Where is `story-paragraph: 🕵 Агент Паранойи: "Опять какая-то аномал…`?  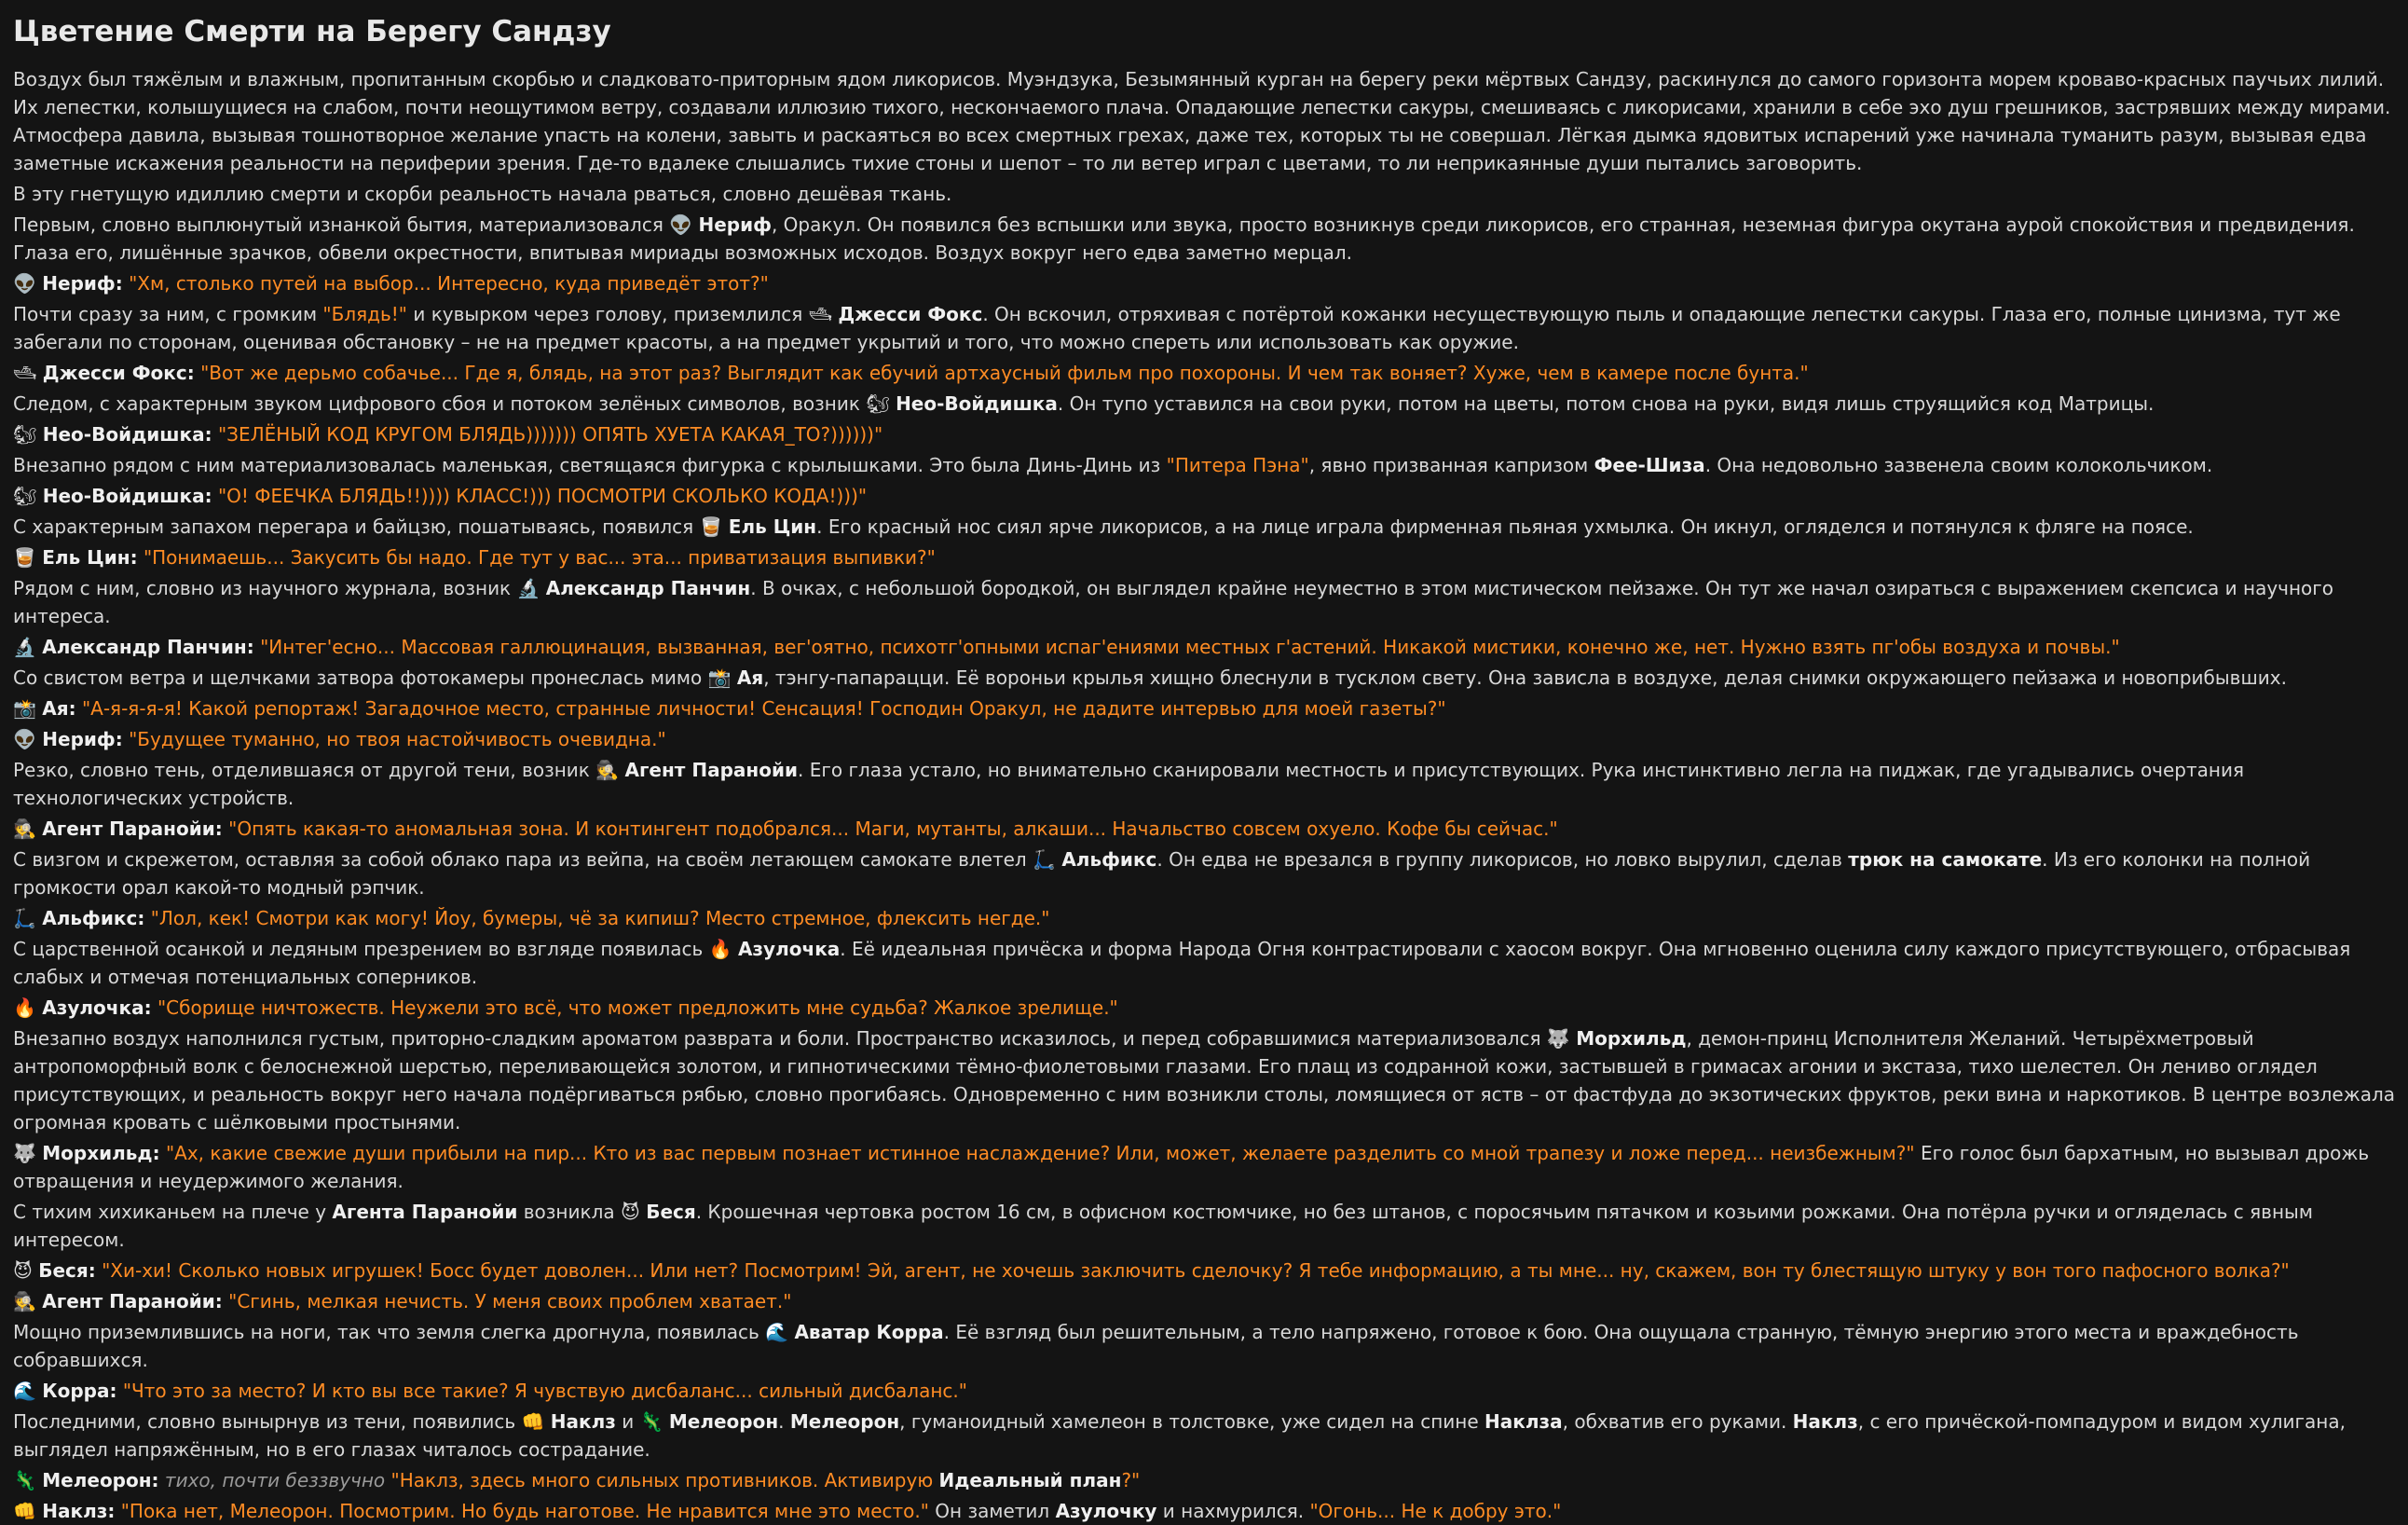
story-paragraph: 🕵 Агент Паранойи: "Опять какая-то аномал… is located at coordinates (1205, 829).